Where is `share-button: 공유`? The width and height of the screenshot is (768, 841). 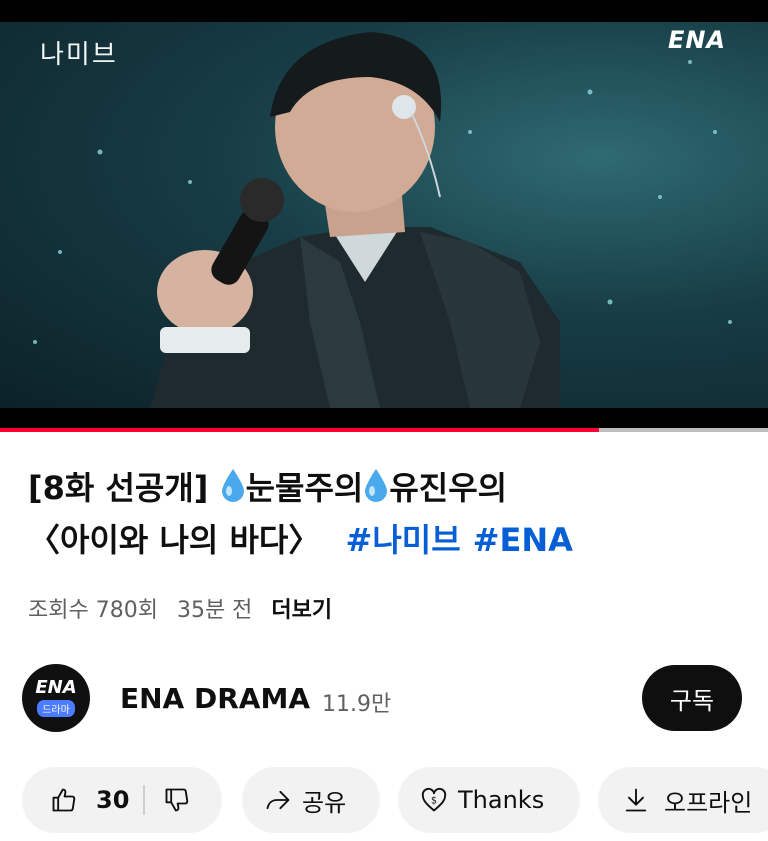 share-button: 공유 is located at coordinates (311, 800).